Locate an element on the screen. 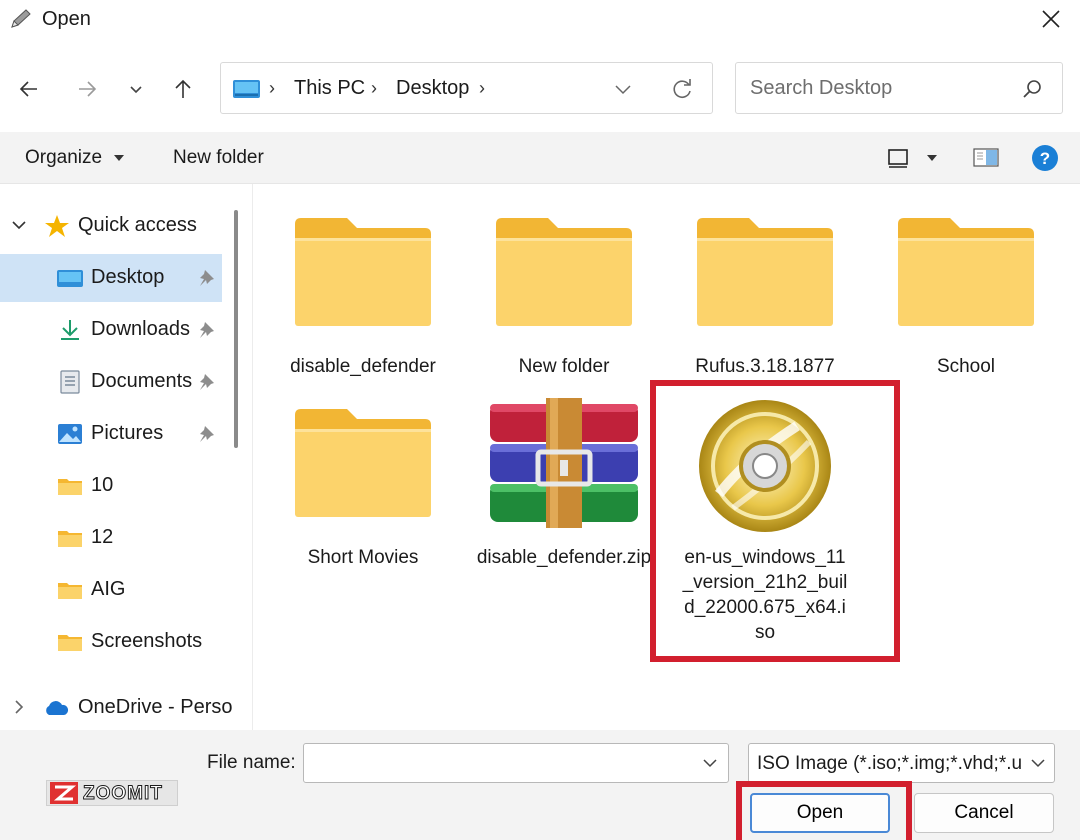 The height and width of the screenshot is (840, 1080). chevron-right-icon is located at coordinates (19, 707).